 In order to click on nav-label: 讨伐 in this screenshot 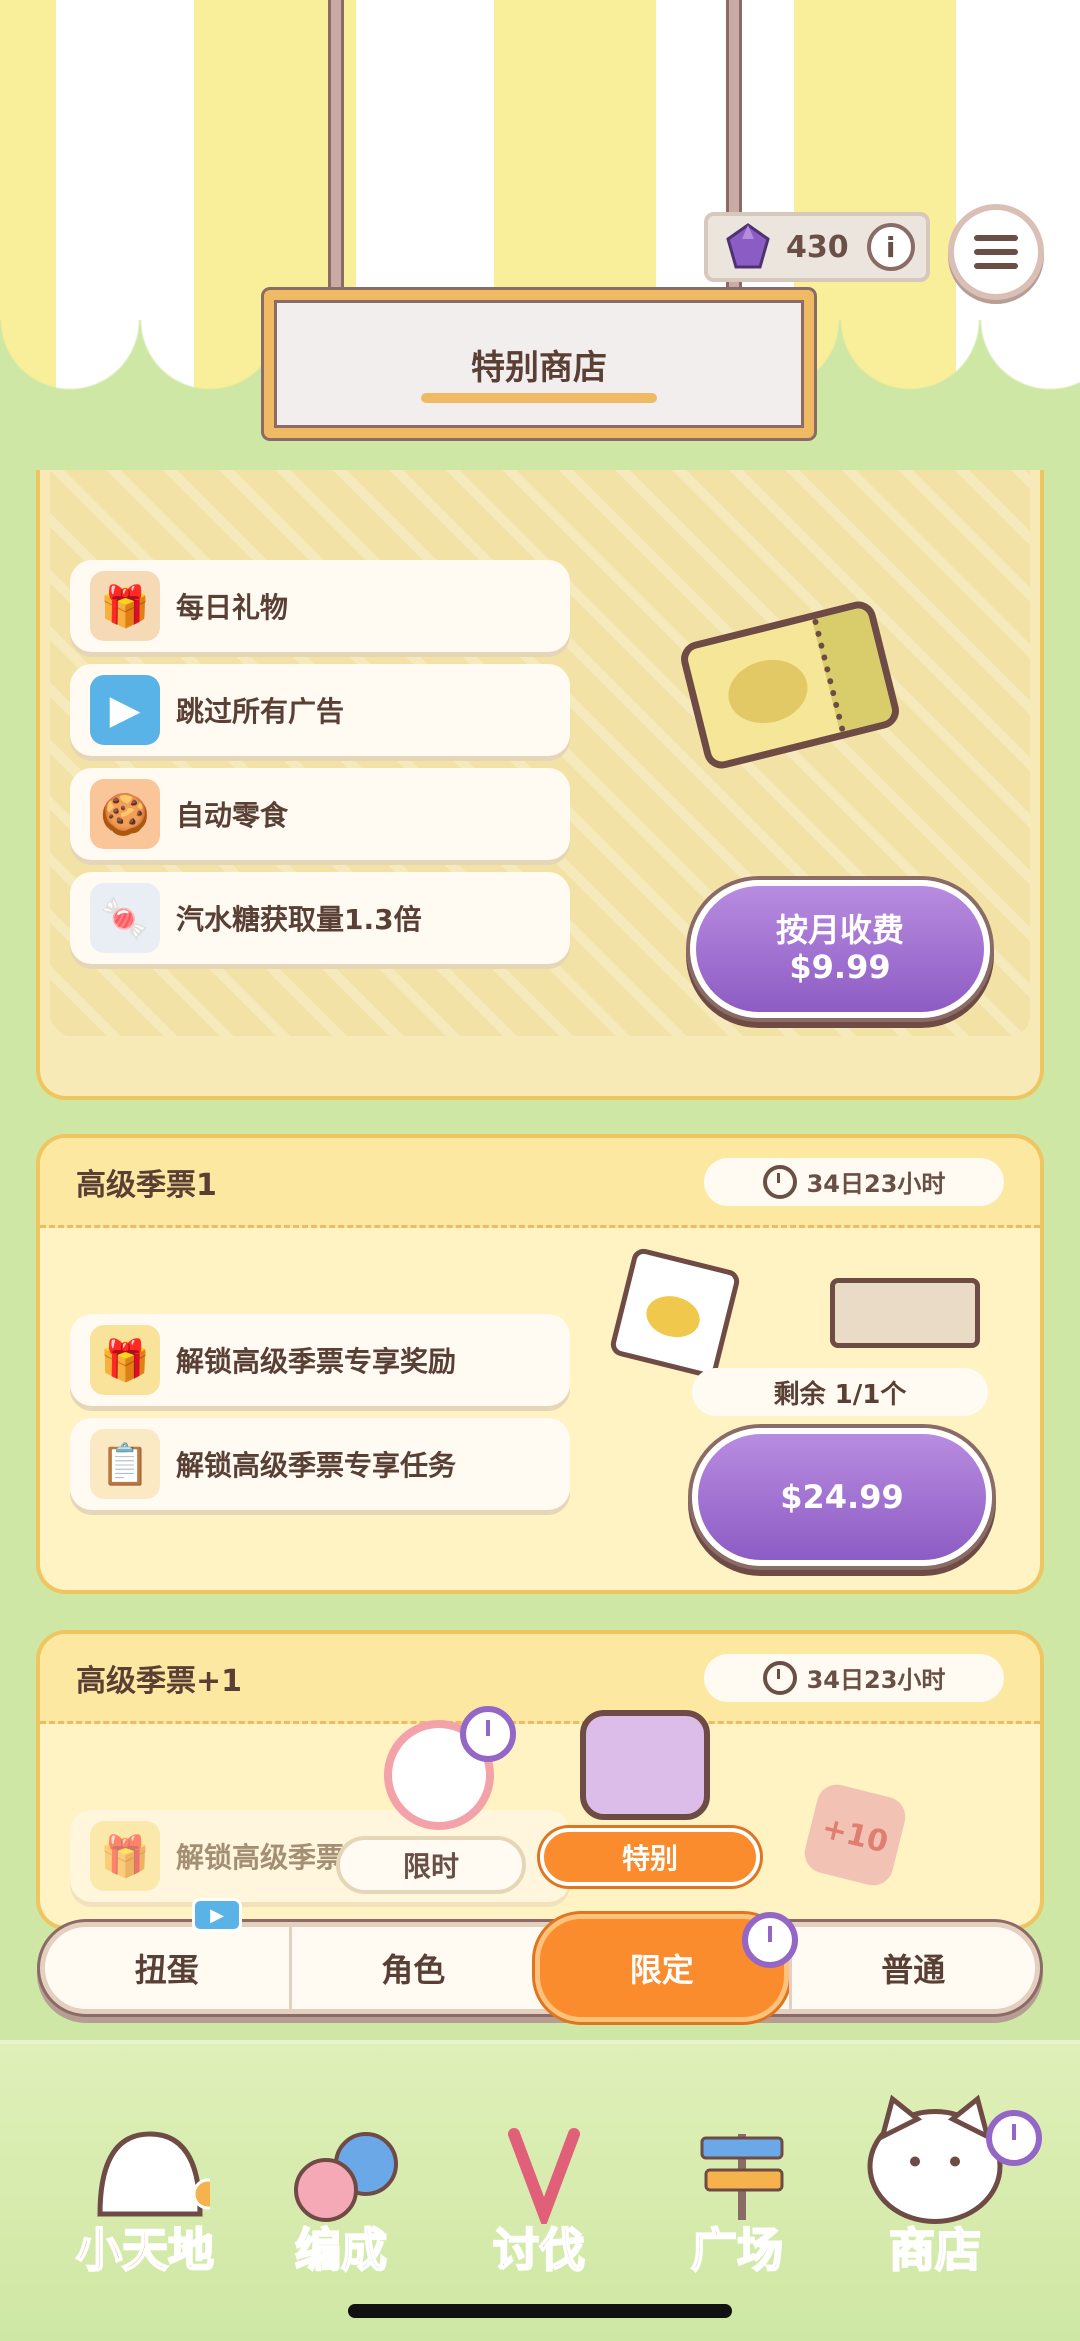, I will do `click(539, 2250)`.